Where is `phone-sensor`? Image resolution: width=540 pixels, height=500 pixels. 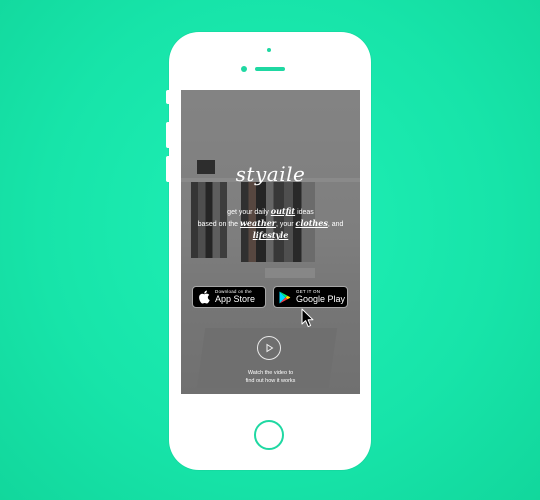 phone-sensor is located at coordinates (269, 50).